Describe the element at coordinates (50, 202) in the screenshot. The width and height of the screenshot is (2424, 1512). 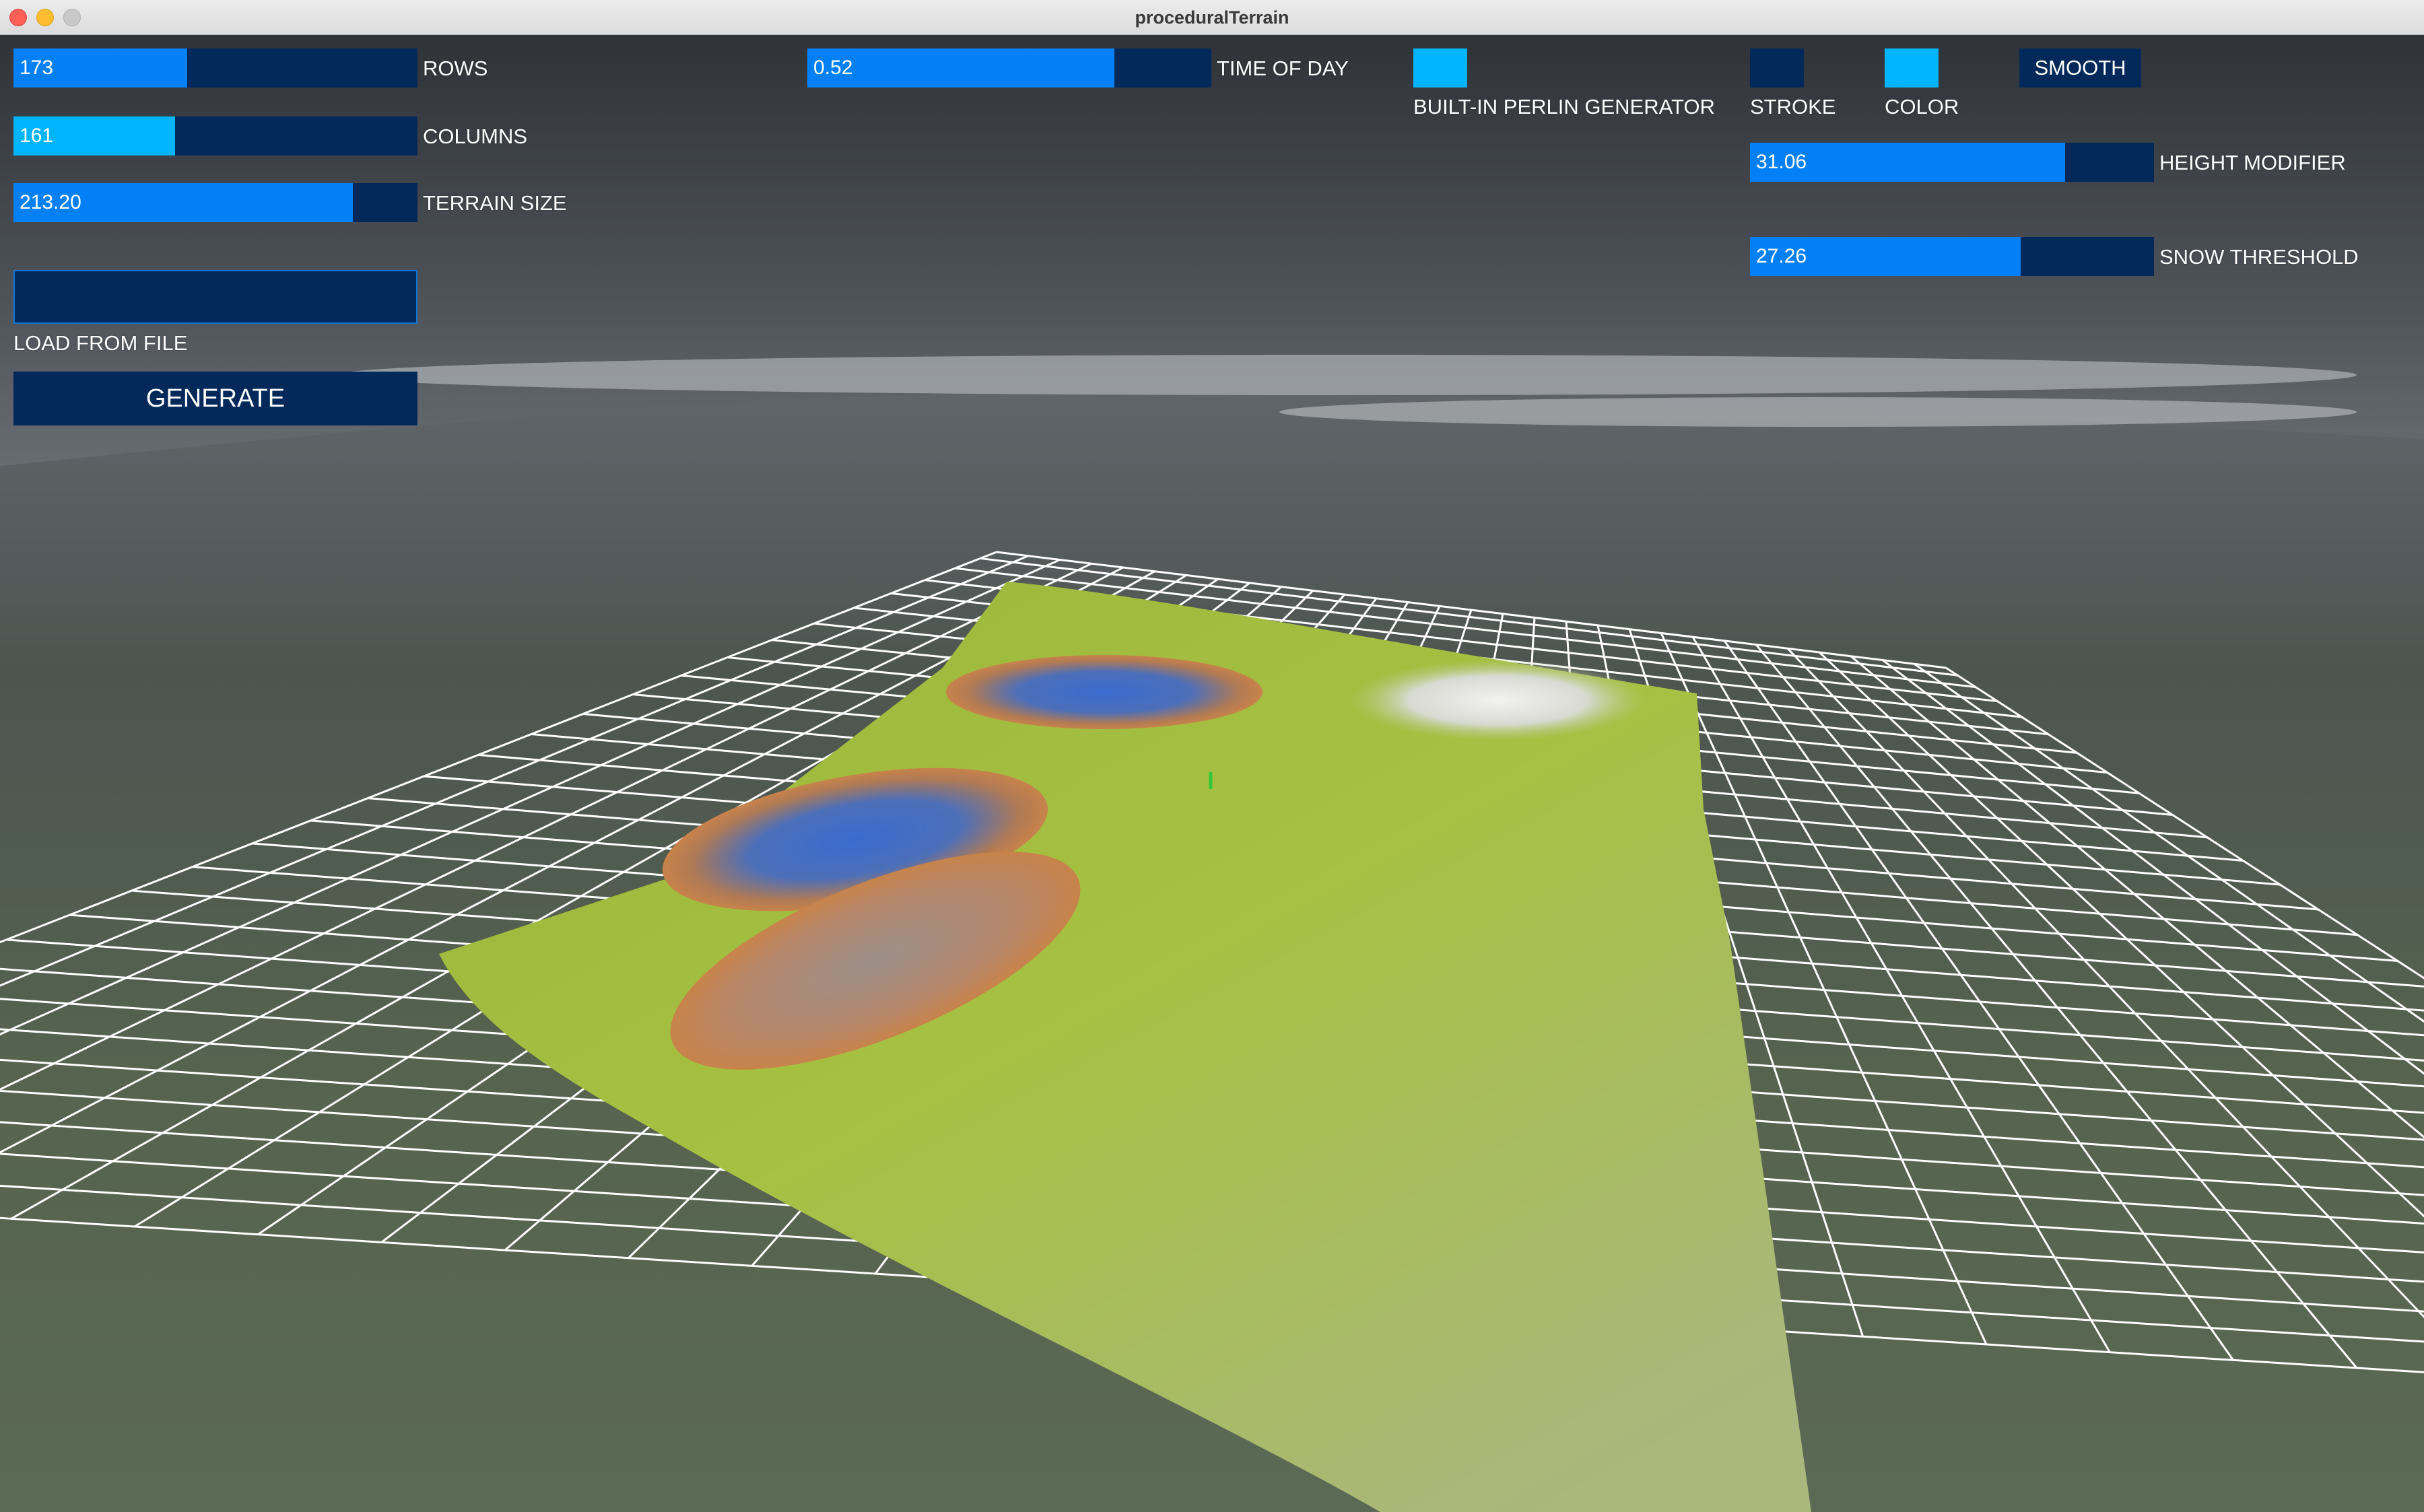
I see `terrain-size-value: 213.20` at that location.